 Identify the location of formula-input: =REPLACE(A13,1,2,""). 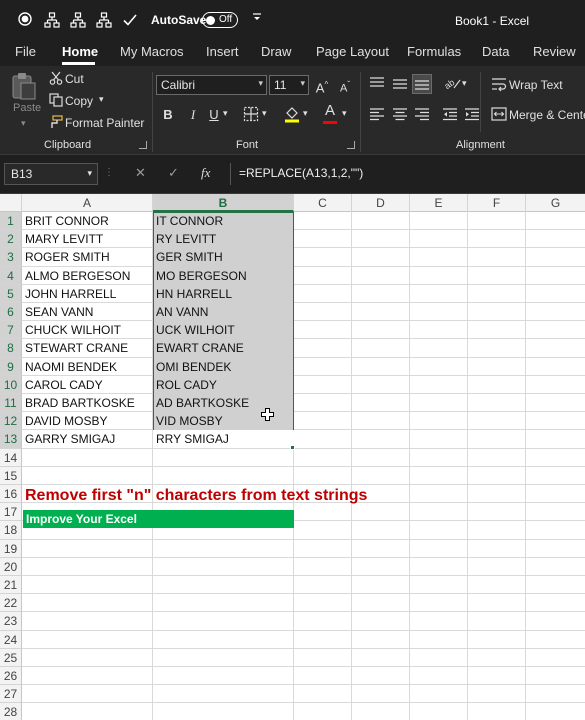
(407, 174).